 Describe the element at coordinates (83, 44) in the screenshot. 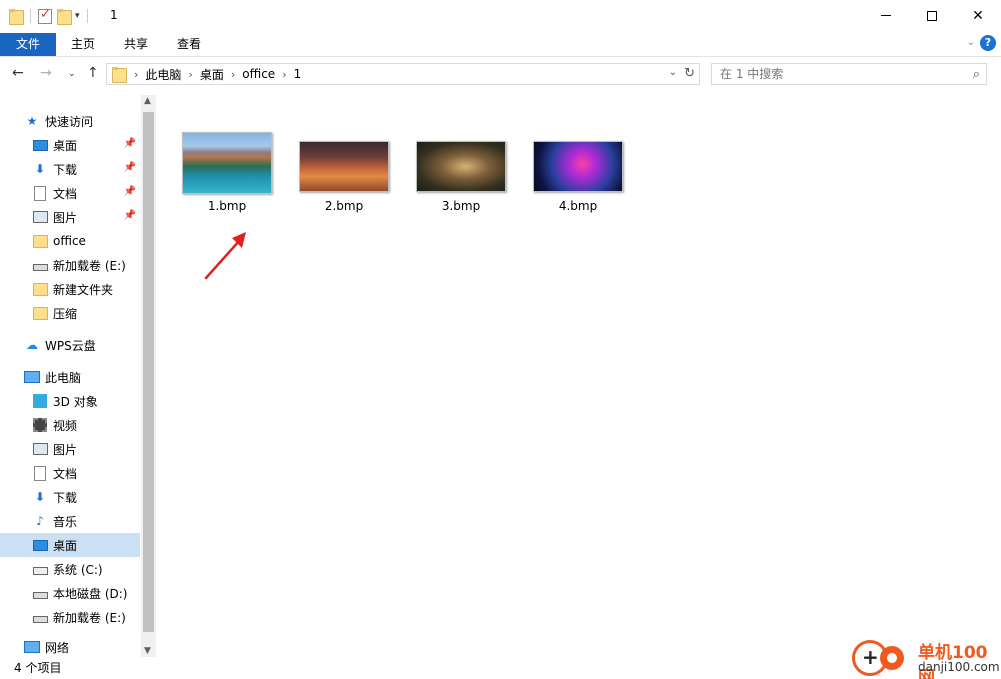

I see `tab-home: 主页` at that location.